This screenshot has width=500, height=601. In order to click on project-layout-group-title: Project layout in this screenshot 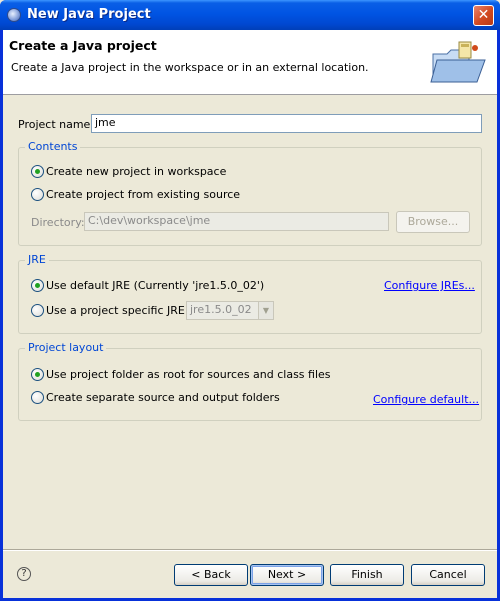, I will do `click(66, 347)`.